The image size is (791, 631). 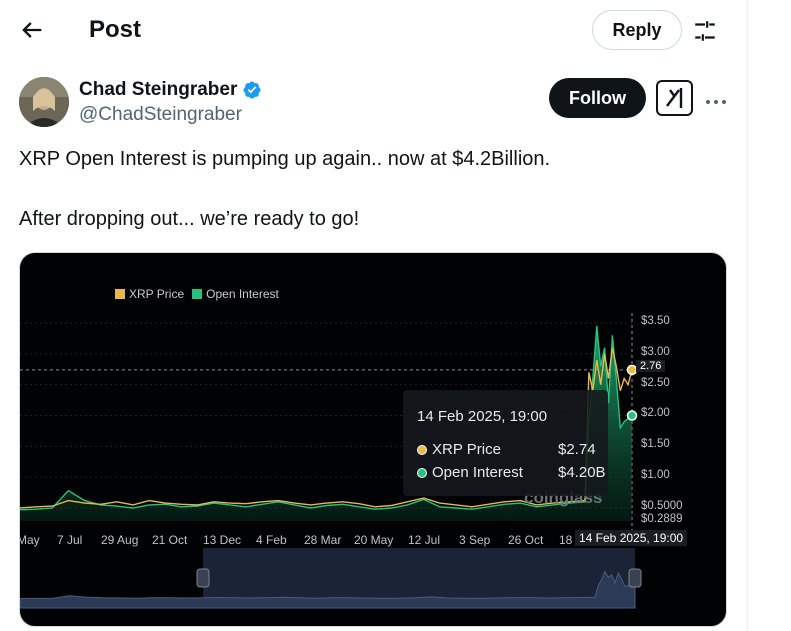 What do you see at coordinates (506, 449) in the screenshot?
I see `tooltip-row-price: XRP Price $2.74` at bounding box center [506, 449].